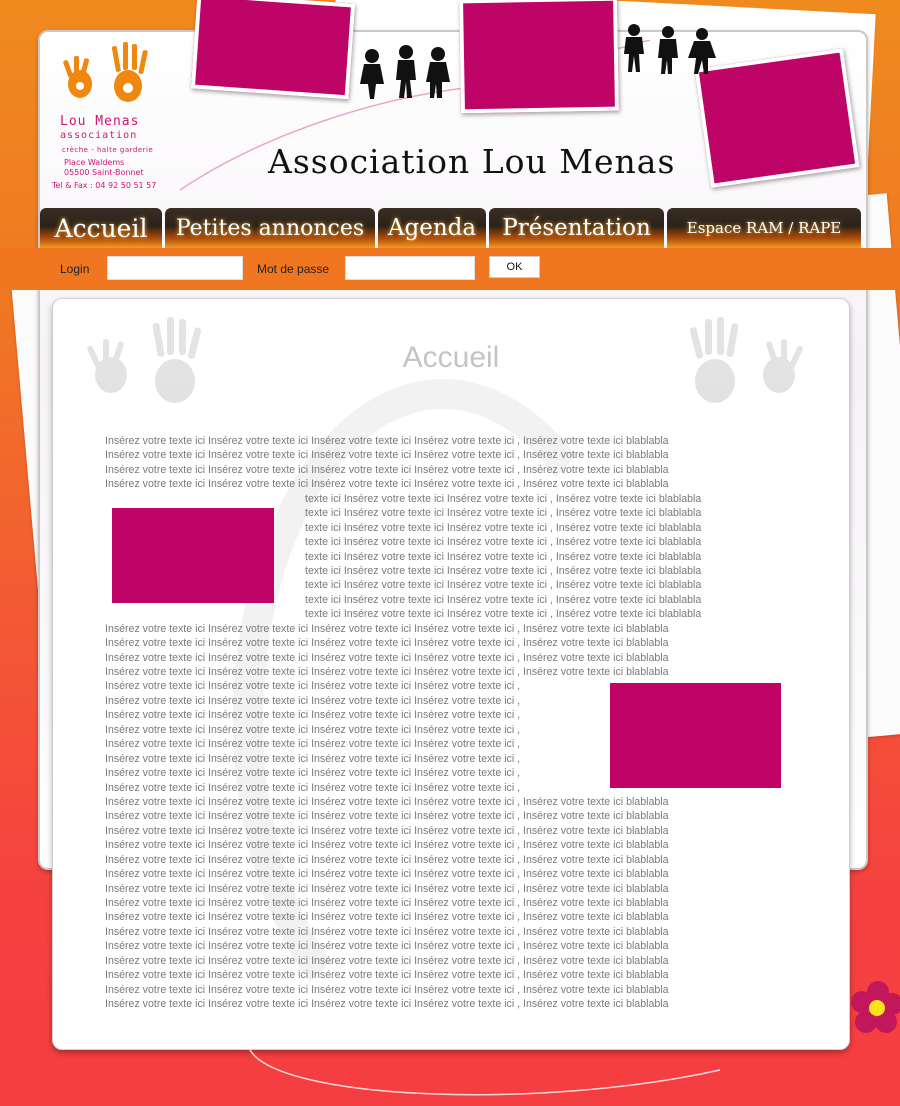 The height and width of the screenshot is (1106, 900). I want to click on login-input, so click(175, 268).